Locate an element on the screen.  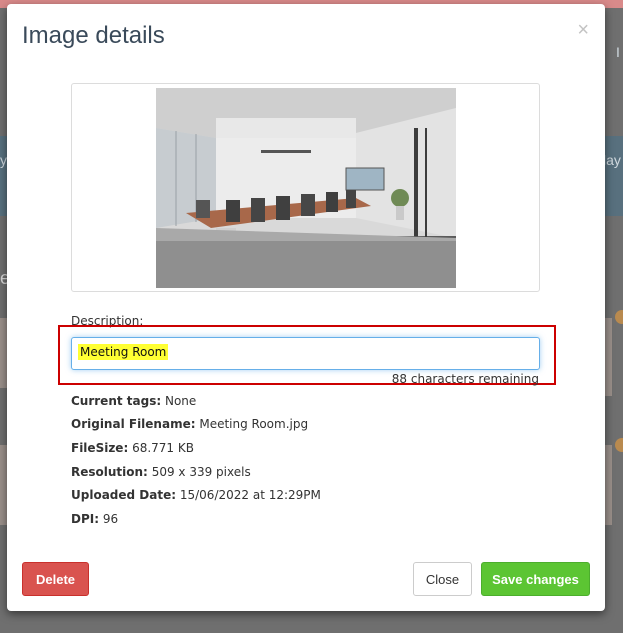
info-value: Meeting Room.jpg is located at coordinates (254, 424).